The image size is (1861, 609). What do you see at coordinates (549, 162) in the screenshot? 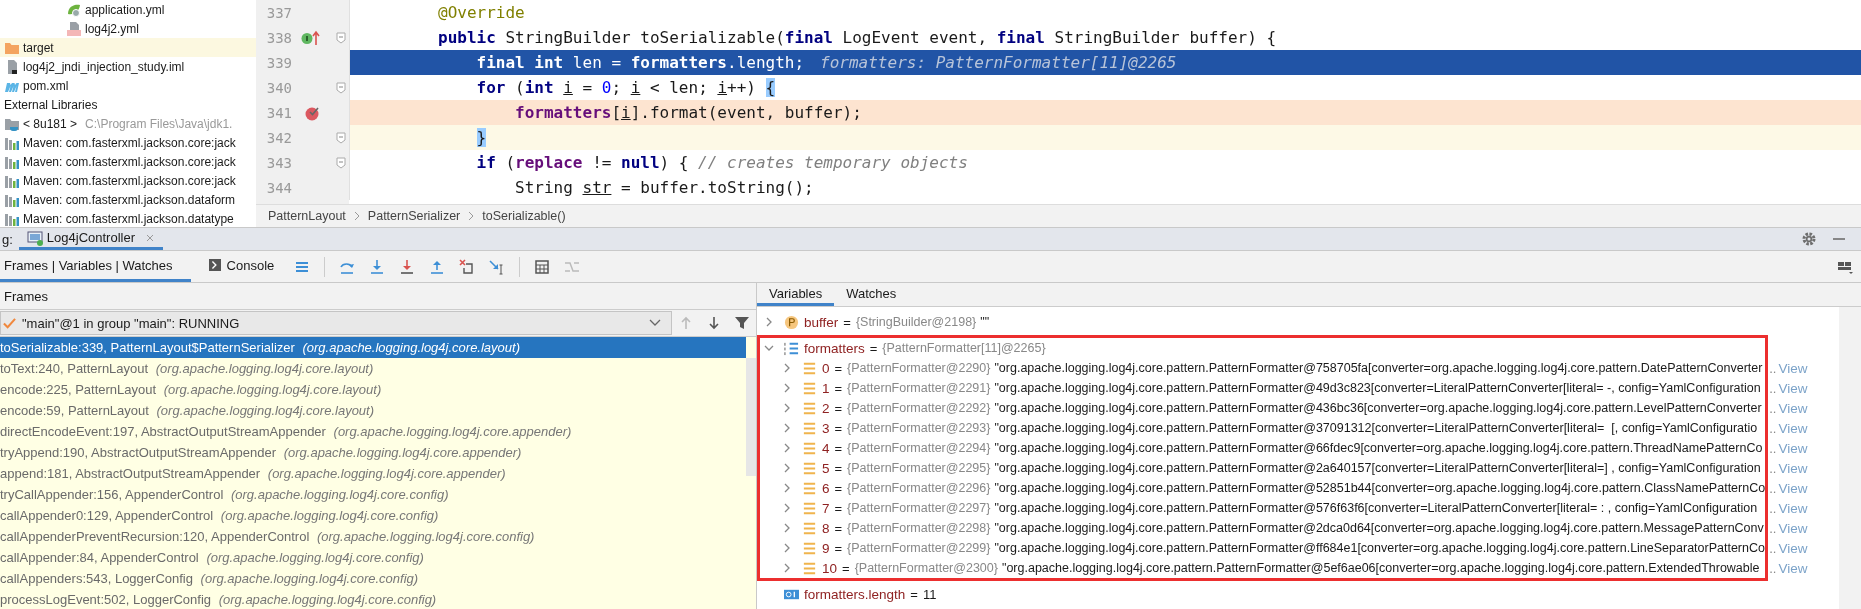
I see `code-token: replace` at bounding box center [549, 162].